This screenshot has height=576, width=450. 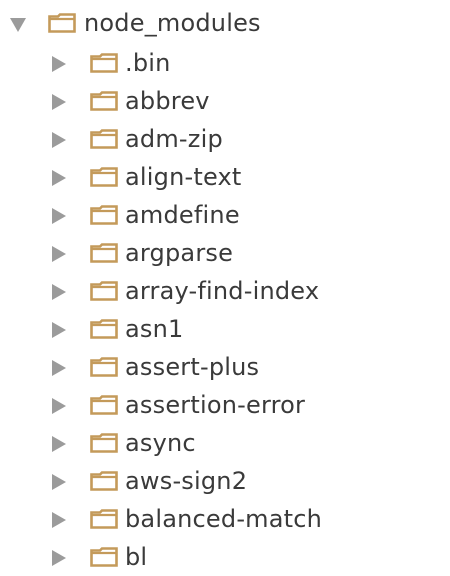 I want to click on tree-node-folder: amdefine, so click(x=225, y=215).